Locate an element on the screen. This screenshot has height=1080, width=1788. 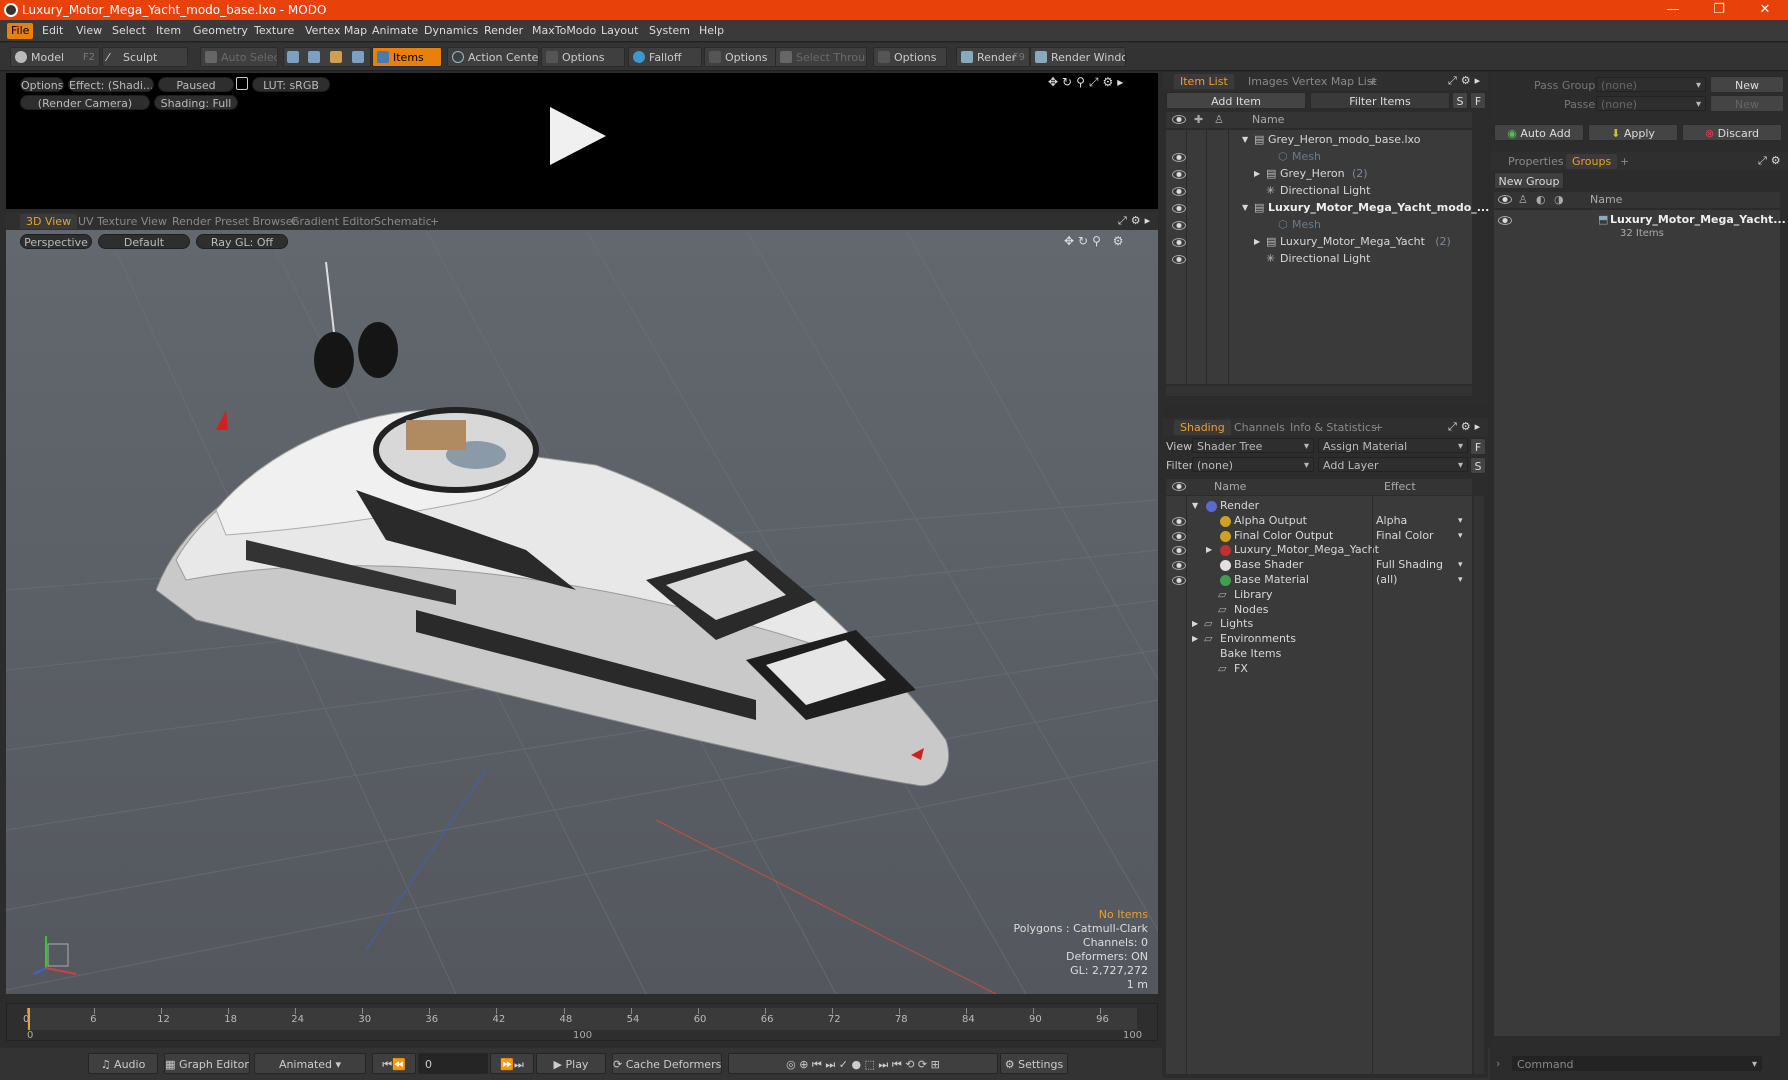
render-button: Render F9 is located at coordinates (993, 57).